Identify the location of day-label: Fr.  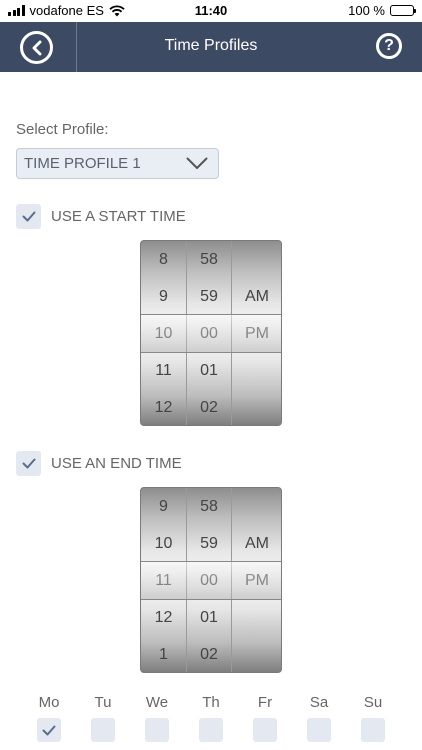
(265, 702).